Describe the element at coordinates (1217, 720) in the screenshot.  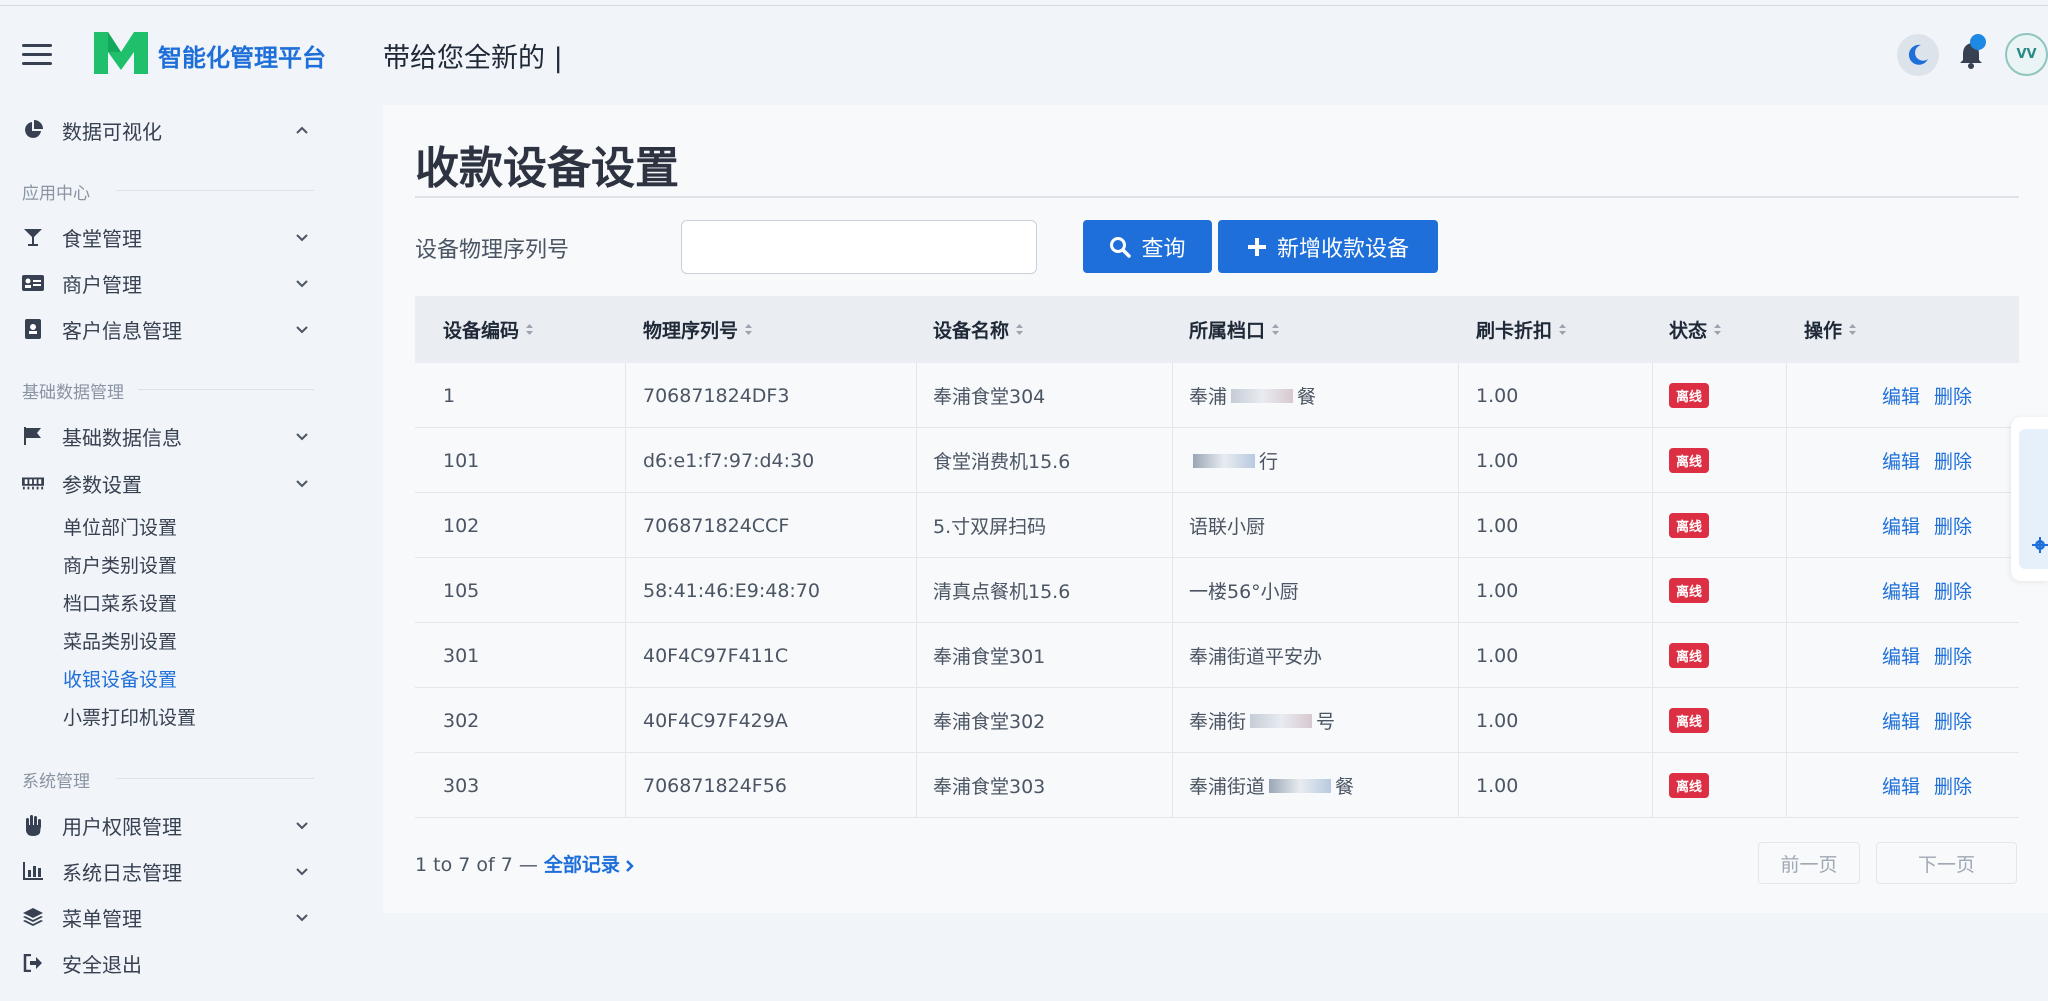
I see `table-row: 302 40F4C97F429A 奉浦食堂302 奉浦街 号 1.00 离线 编辑 删除` at that location.